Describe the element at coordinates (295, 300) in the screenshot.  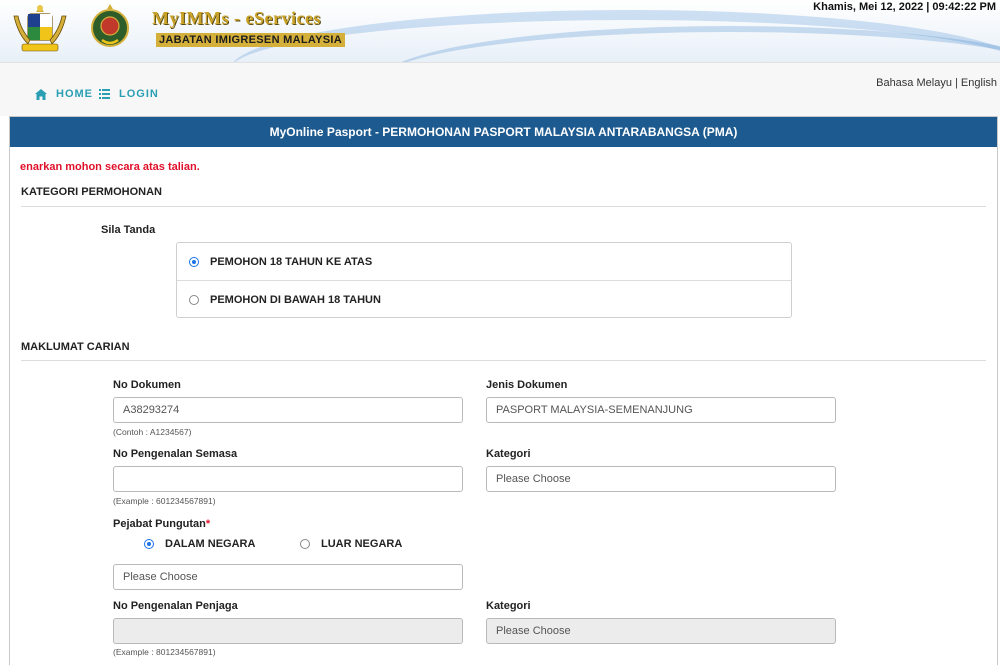
I see `radio-label: PEMOHON DI BAWAH 18 TAHUN` at that location.